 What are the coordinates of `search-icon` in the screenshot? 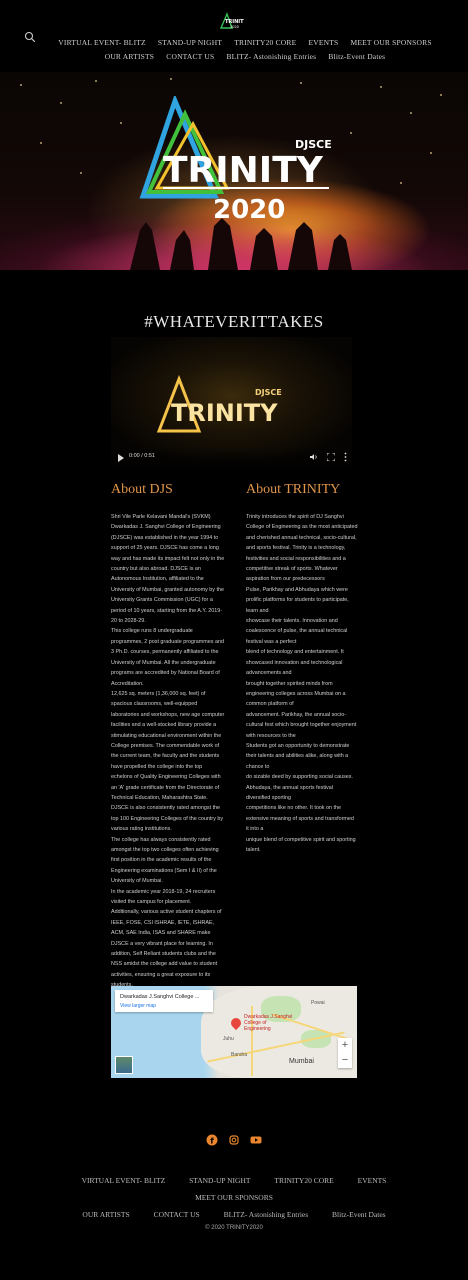 It's located at (30, 37).